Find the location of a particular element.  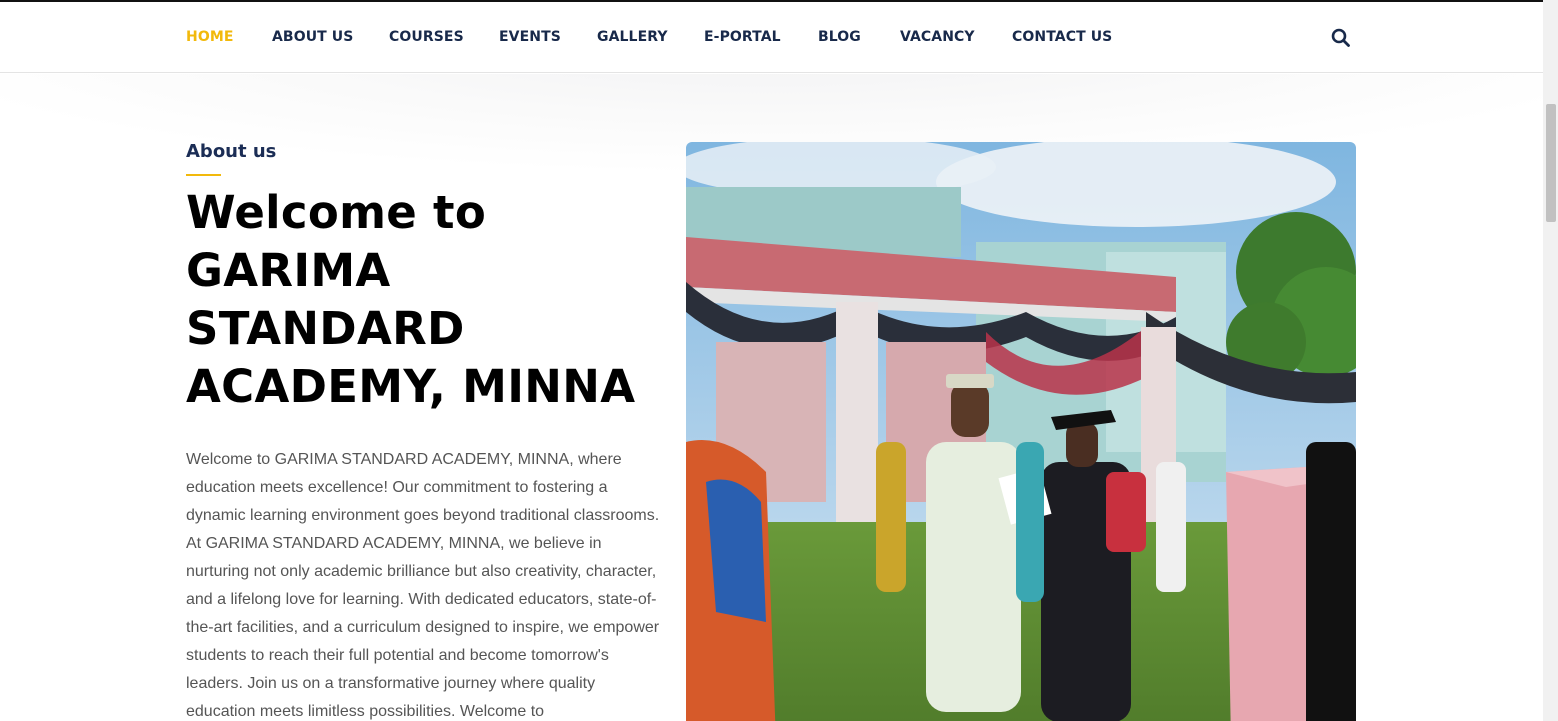

headline-line: STANDARD is located at coordinates (325, 328).